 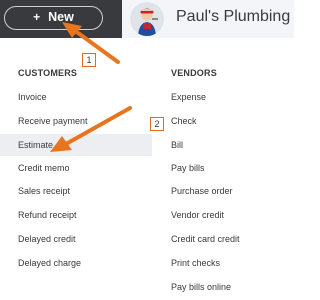 What do you see at coordinates (147, 19) in the screenshot?
I see `company-logo` at bounding box center [147, 19].